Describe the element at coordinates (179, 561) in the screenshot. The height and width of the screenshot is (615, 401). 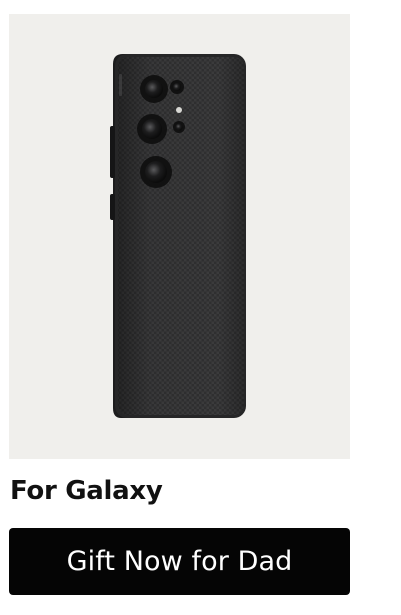
I see `gift-now-button: Gift Now for Dad` at that location.